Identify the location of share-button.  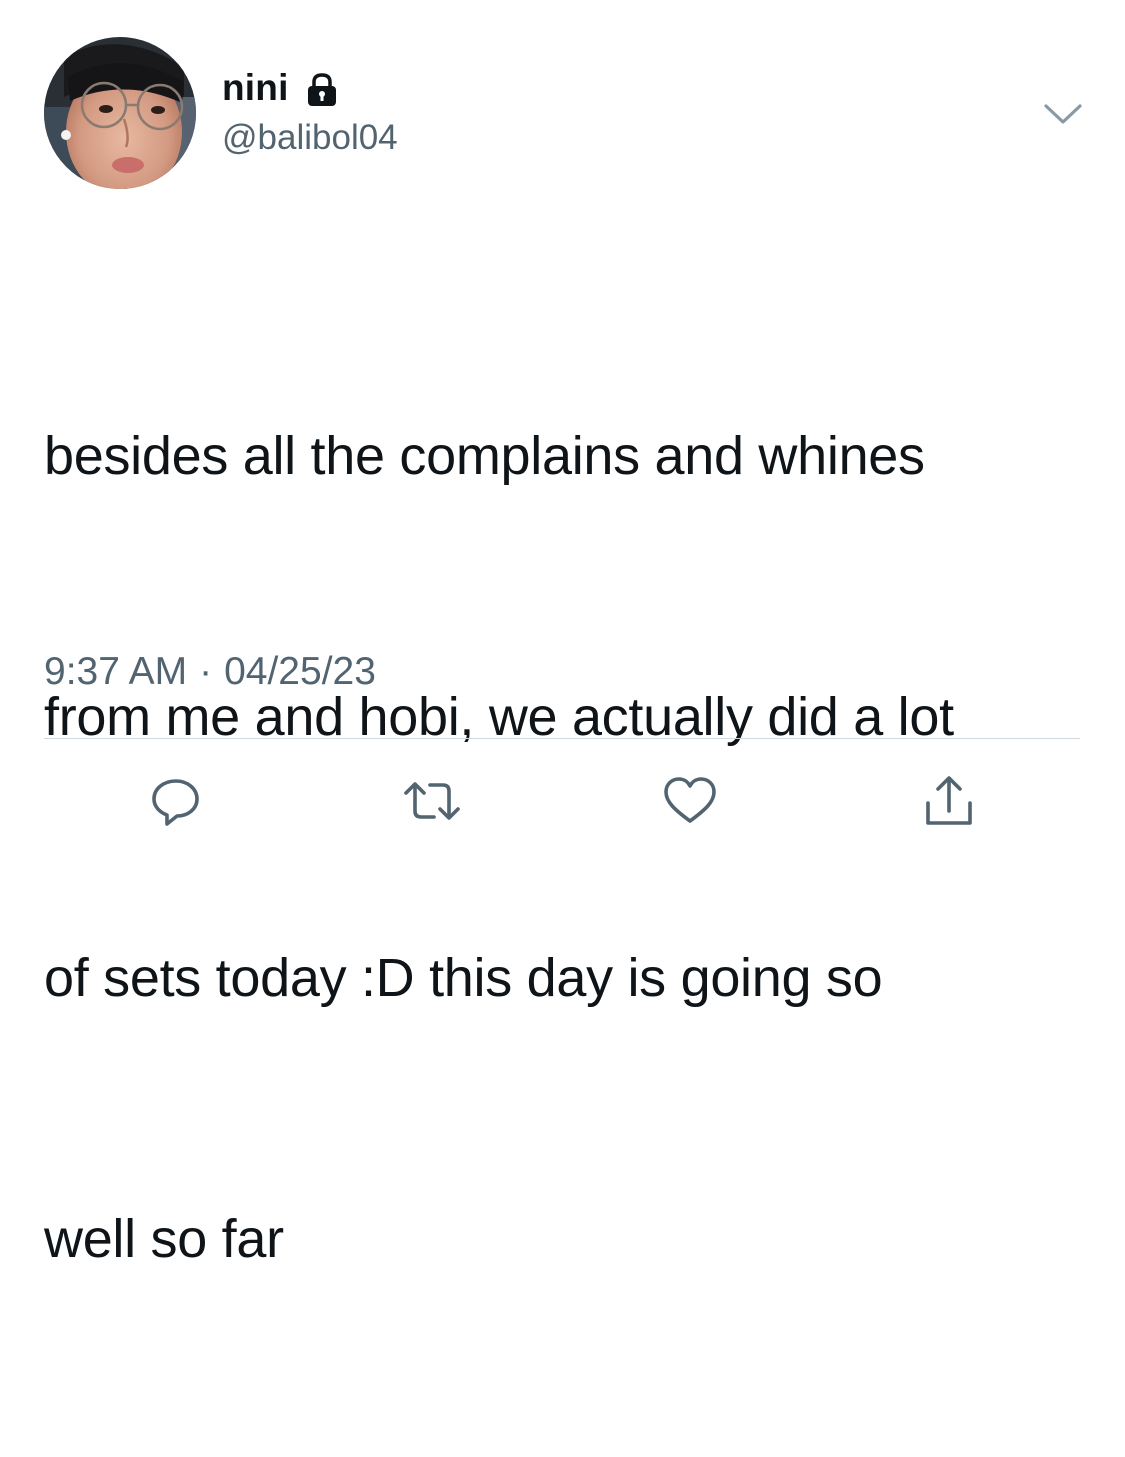
(949, 801).